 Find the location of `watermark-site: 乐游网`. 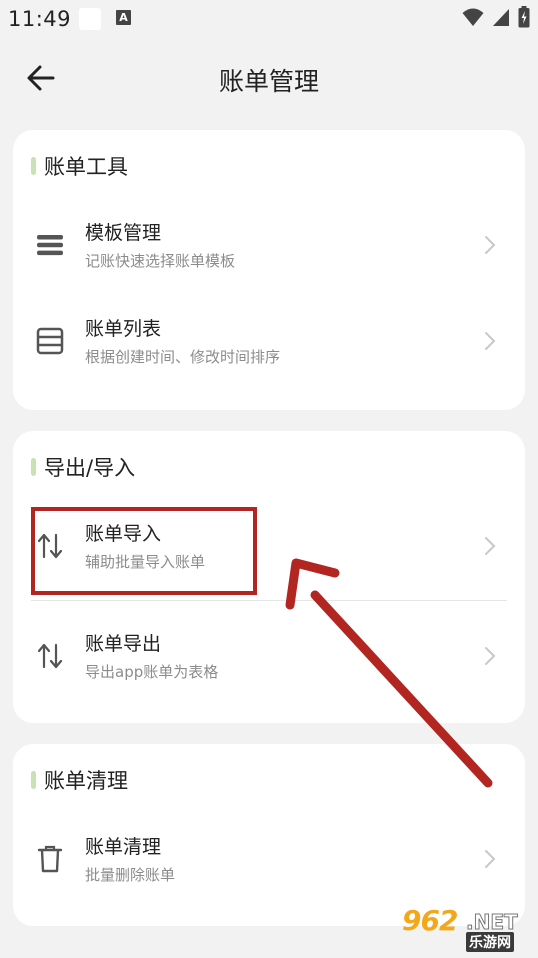

watermark-site: 乐游网 is located at coordinates (490, 942).